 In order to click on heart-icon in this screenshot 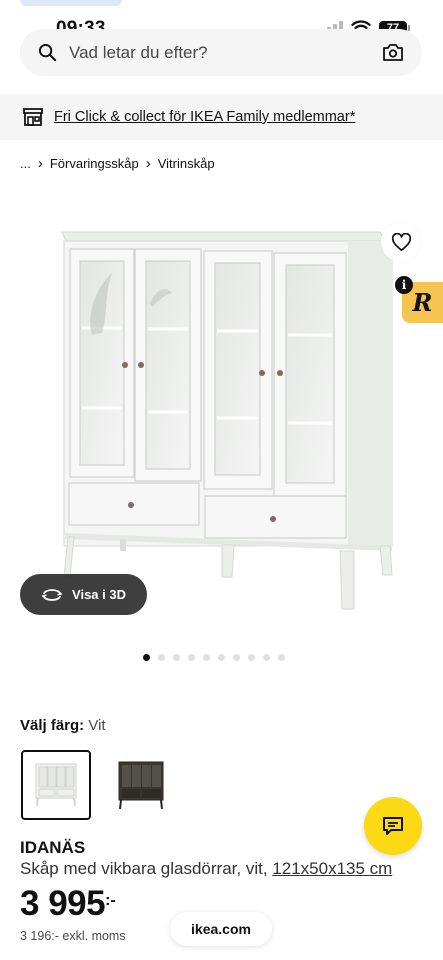, I will do `click(401, 241)`.